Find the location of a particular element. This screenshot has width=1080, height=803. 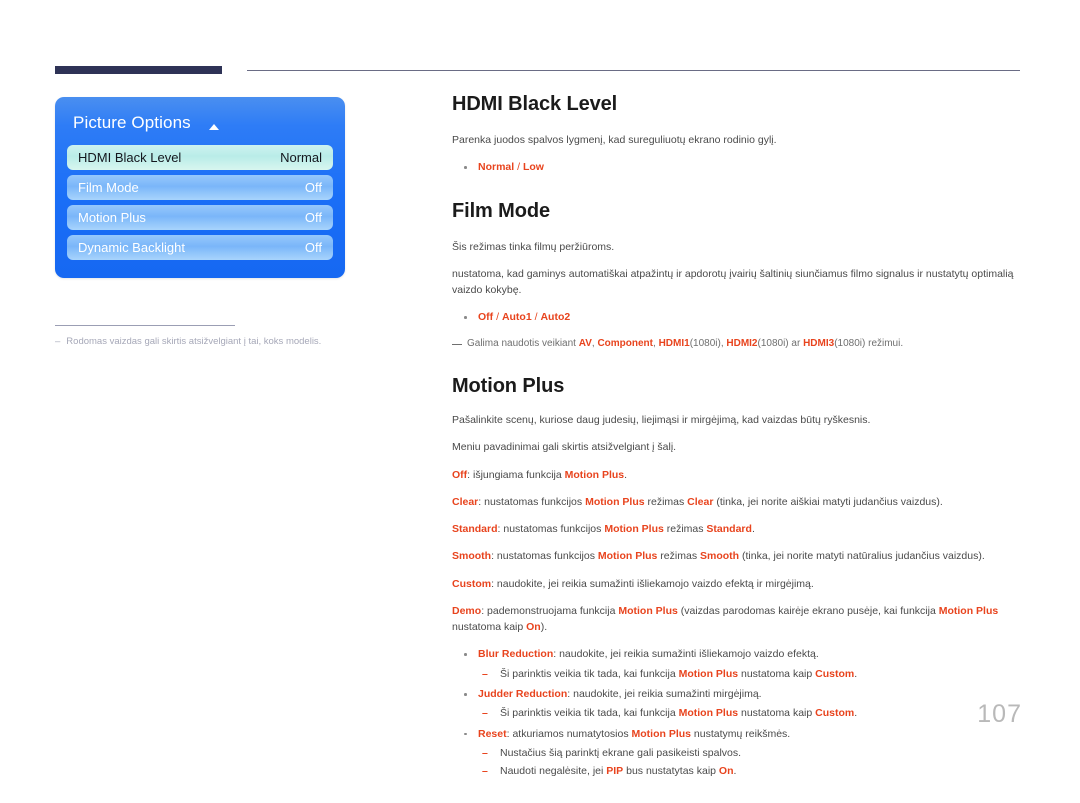

mode-value: Smooth is located at coordinates (719, 556).